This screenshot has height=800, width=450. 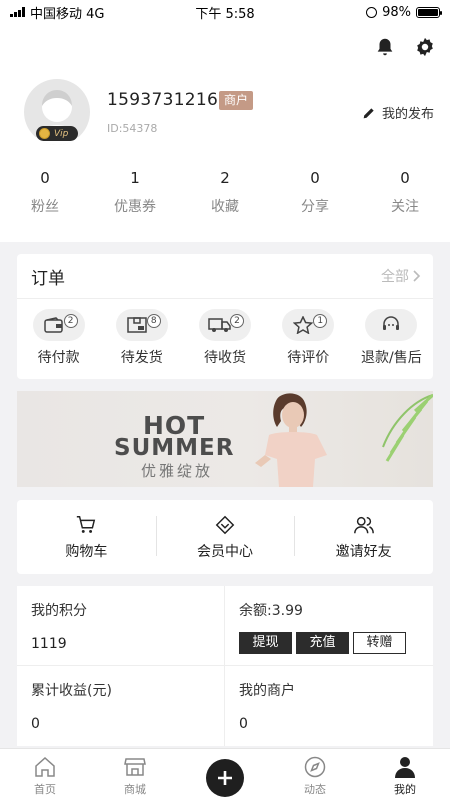 I want to click on stat-value: 2, so click(x=225, y=178).